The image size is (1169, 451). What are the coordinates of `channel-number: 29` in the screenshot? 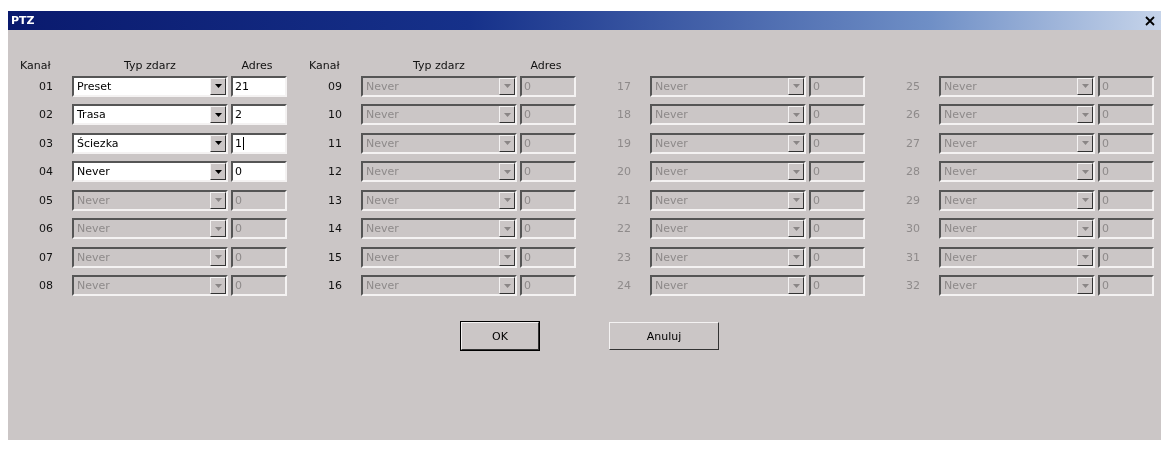 It's located at (913, 200).